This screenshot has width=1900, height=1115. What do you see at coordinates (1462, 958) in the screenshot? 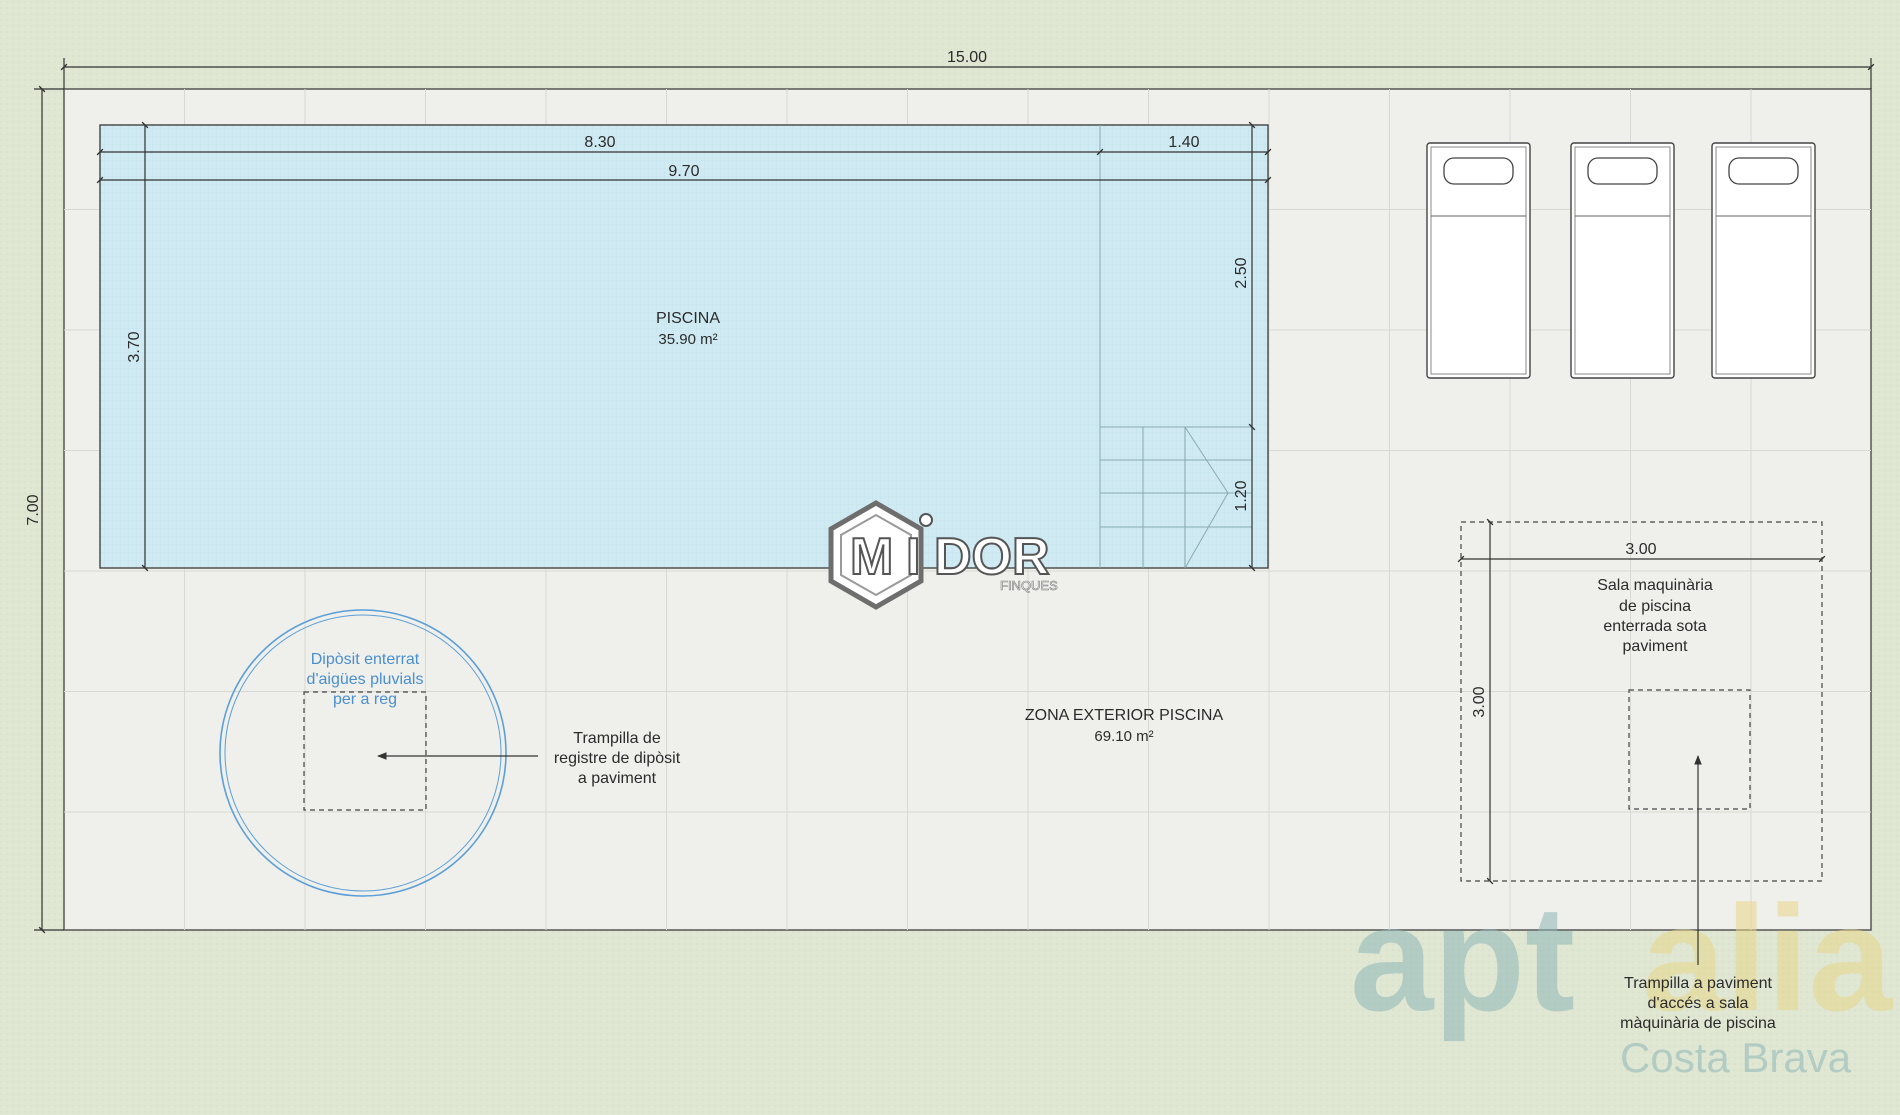
I see `aptalia-logo-left: apt` at bounding box center [1462, 958].